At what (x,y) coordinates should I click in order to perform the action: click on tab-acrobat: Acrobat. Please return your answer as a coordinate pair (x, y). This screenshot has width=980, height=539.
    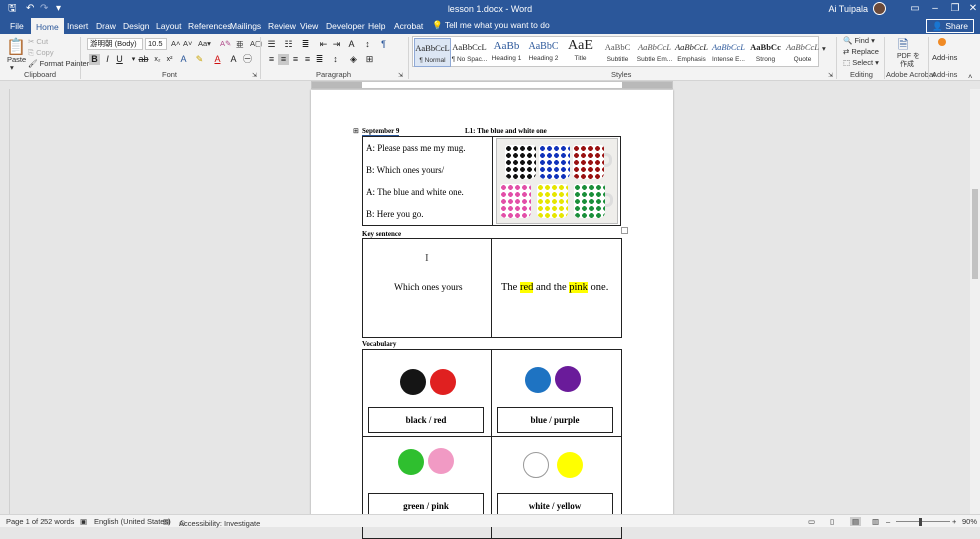
    Looking at the image, I should click on (408, 26).